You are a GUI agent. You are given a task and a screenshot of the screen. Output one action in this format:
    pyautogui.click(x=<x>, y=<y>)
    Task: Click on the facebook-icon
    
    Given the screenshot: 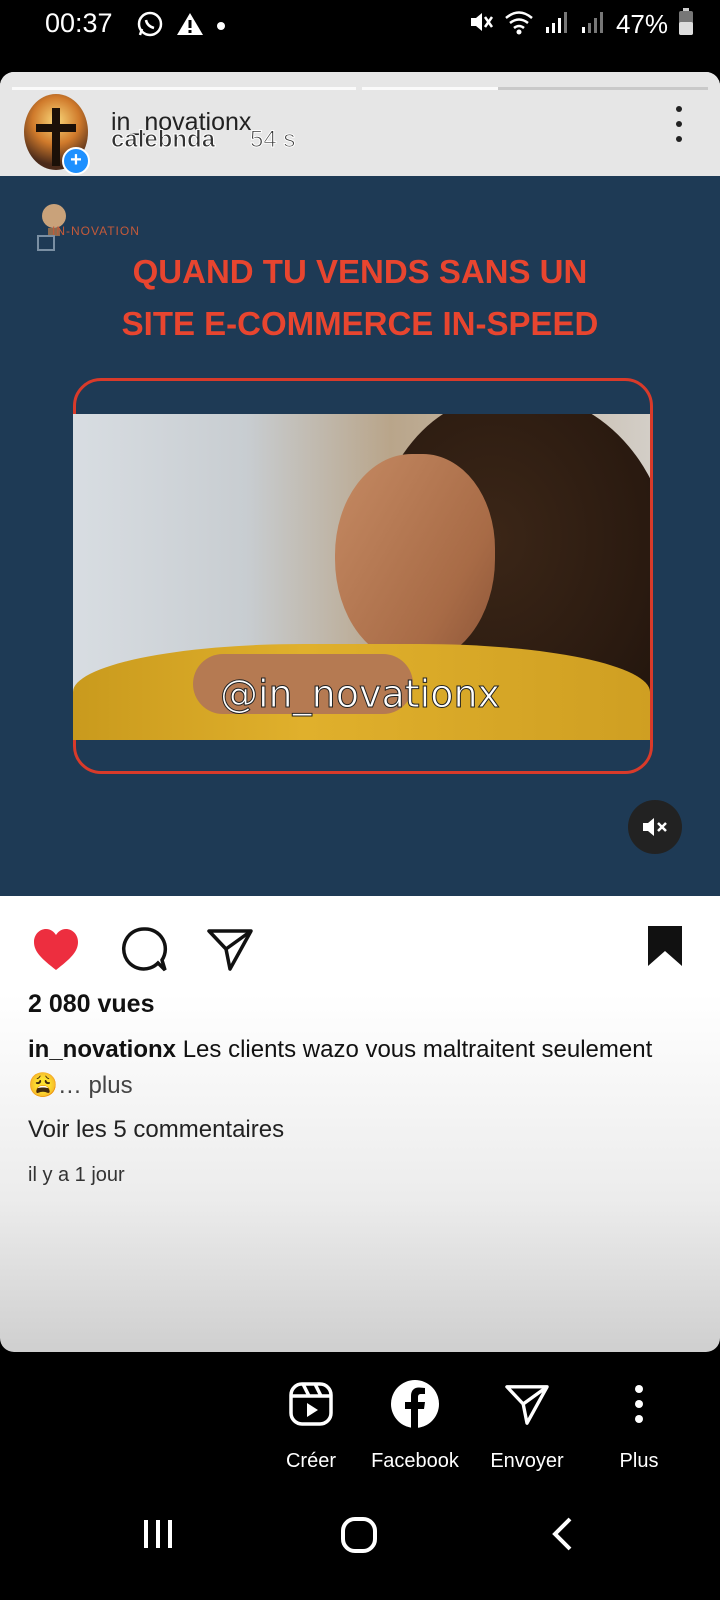 What is the action you would take?
    pyautogui.click(x=415, y=1404)
    